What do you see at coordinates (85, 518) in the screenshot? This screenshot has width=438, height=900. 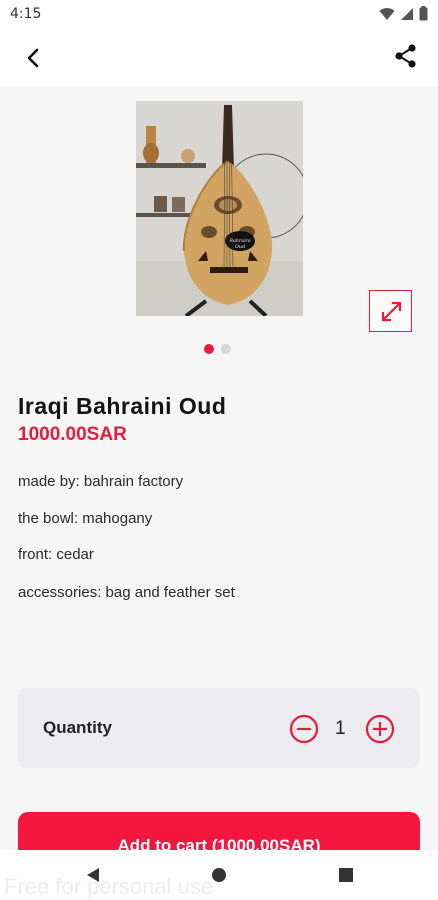 I see `spec-bowl: the bowl: mahogany` at bounding box center [85, 518].